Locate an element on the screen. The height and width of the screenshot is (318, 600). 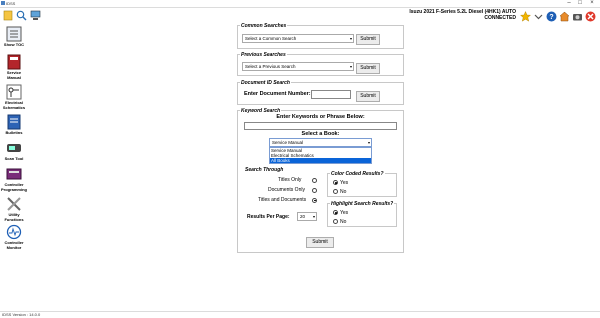
sidebar-item-utility-functions: Utility Functions is located at coordinates (14, 209).